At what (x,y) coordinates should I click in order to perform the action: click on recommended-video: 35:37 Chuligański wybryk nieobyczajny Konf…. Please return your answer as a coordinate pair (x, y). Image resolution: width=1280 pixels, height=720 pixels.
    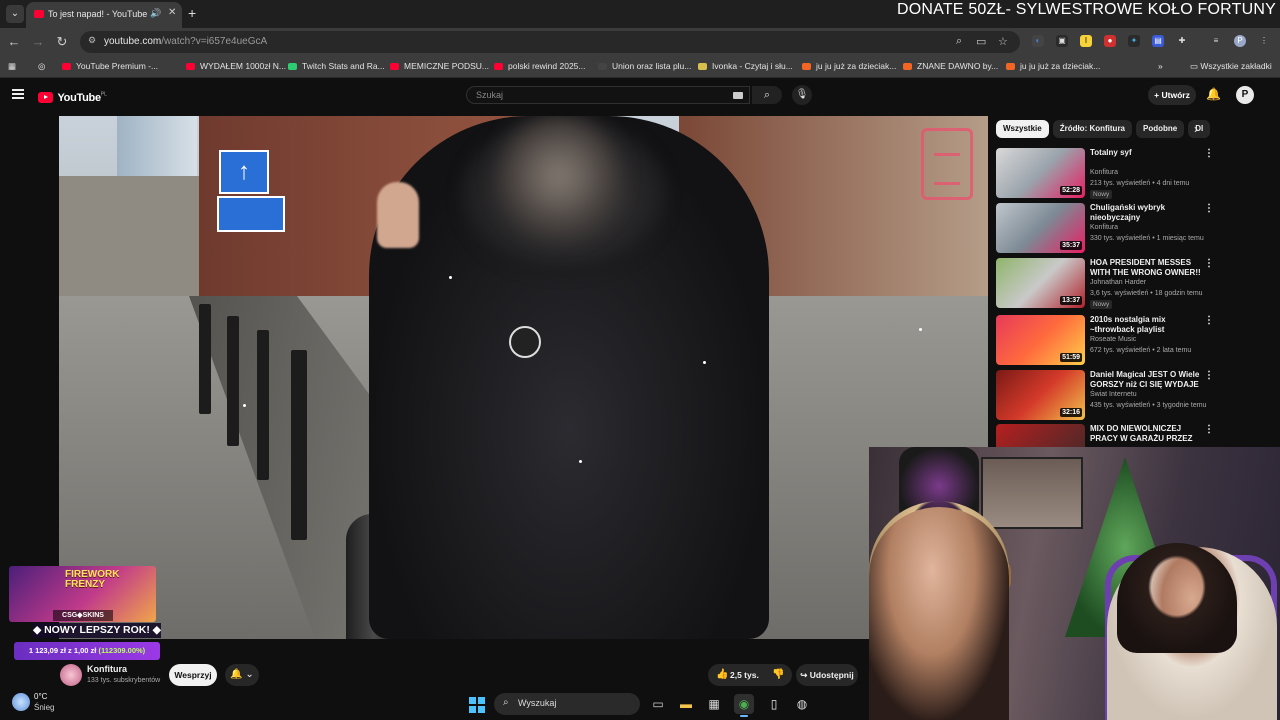
    Looking at the image, I should click on (1107, 229).